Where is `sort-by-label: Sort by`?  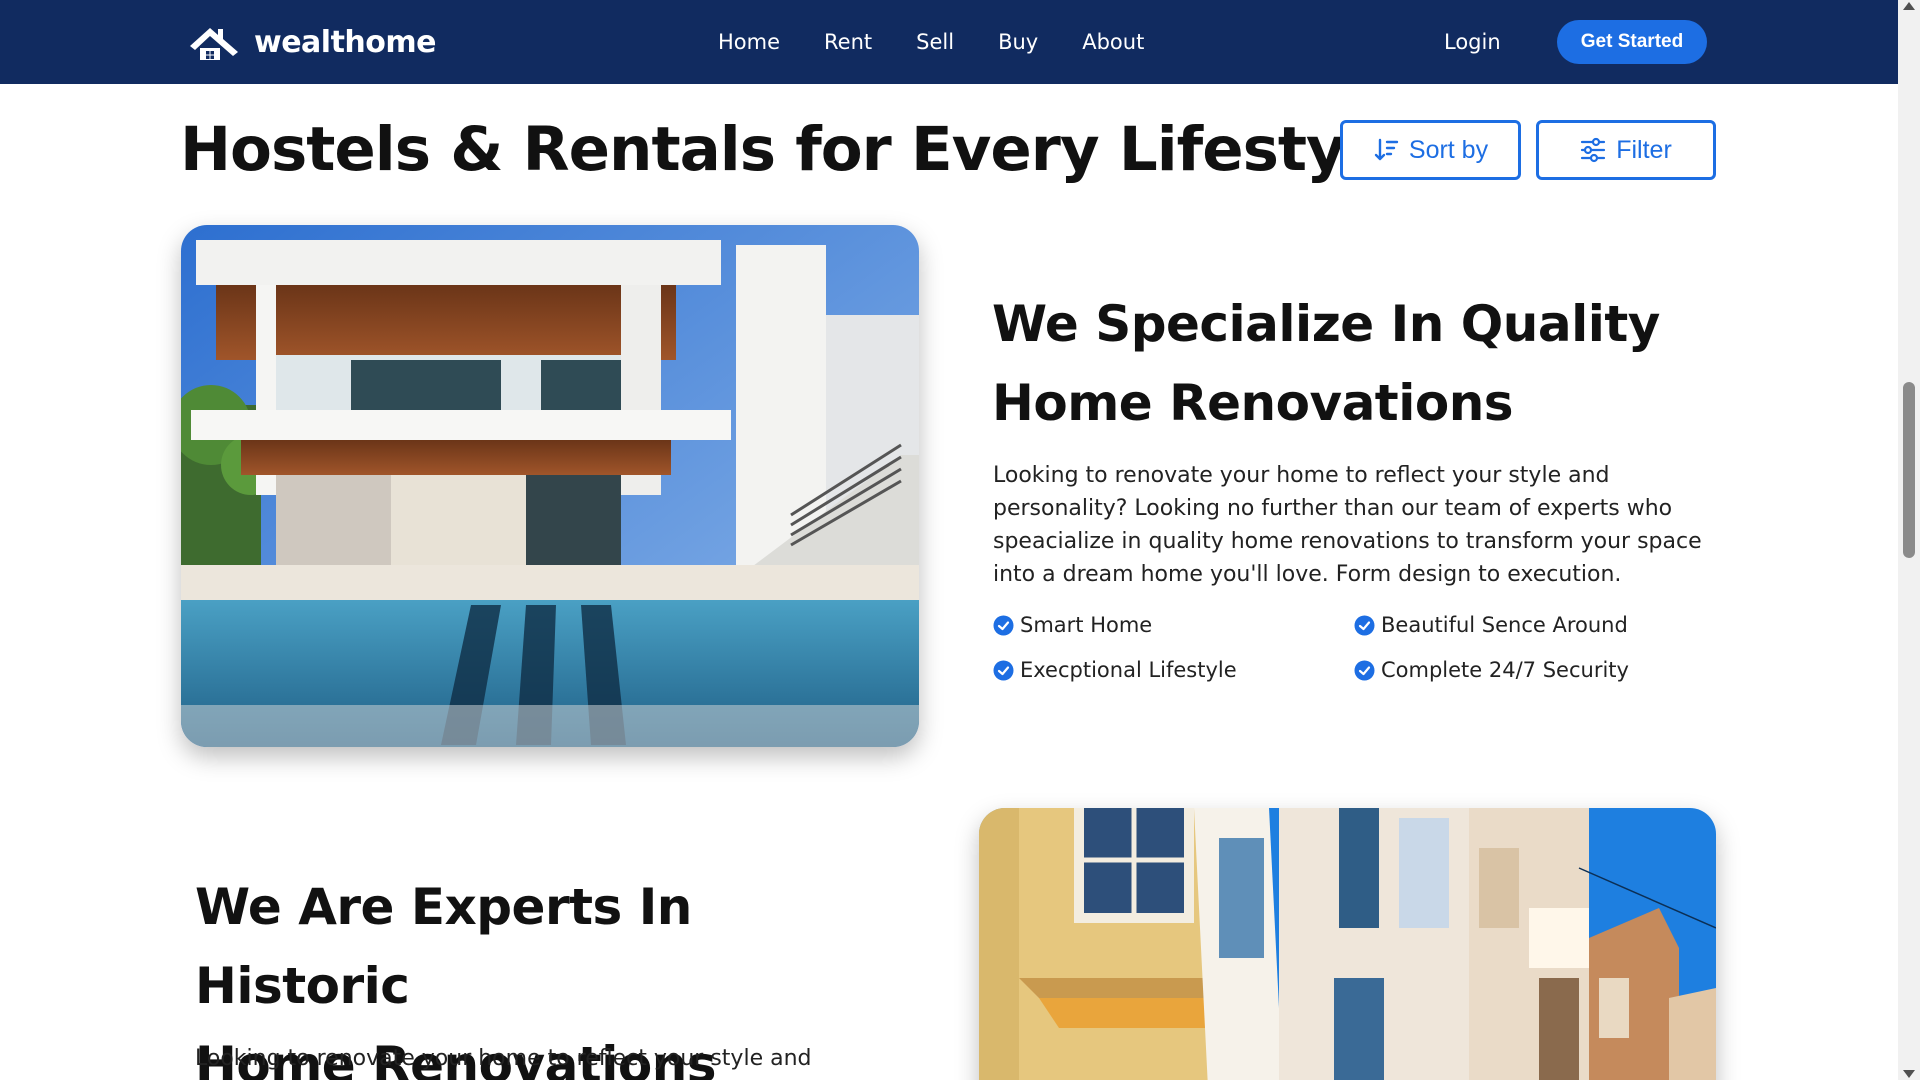 sort-by-label: Sort by is located at coordinates (1448, 149).